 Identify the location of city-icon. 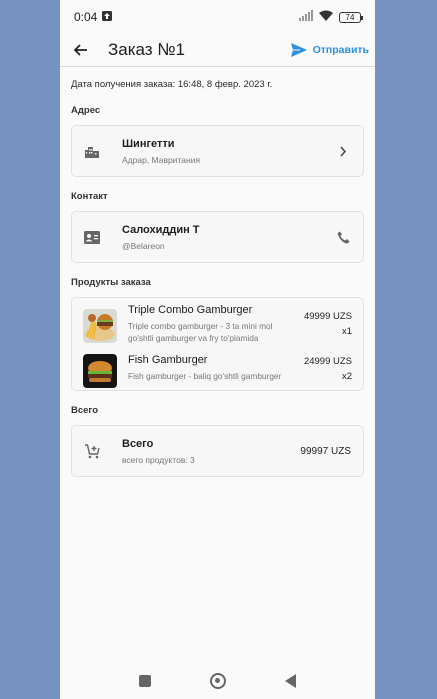
(92, 151).